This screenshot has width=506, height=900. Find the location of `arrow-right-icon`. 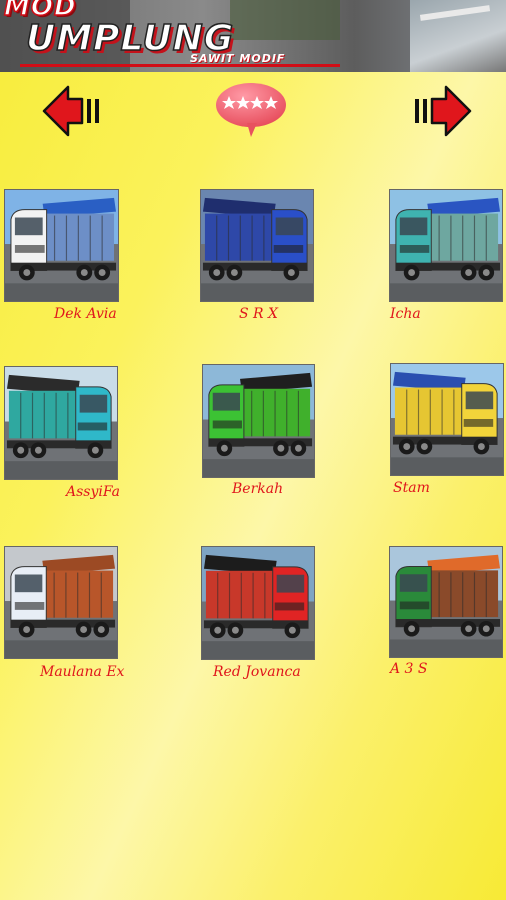

arrow-right-icon is located at coordinates (443, 111).